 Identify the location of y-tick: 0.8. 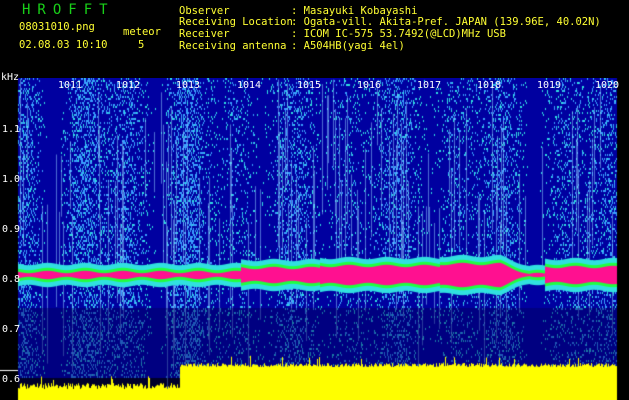
(11, 279).